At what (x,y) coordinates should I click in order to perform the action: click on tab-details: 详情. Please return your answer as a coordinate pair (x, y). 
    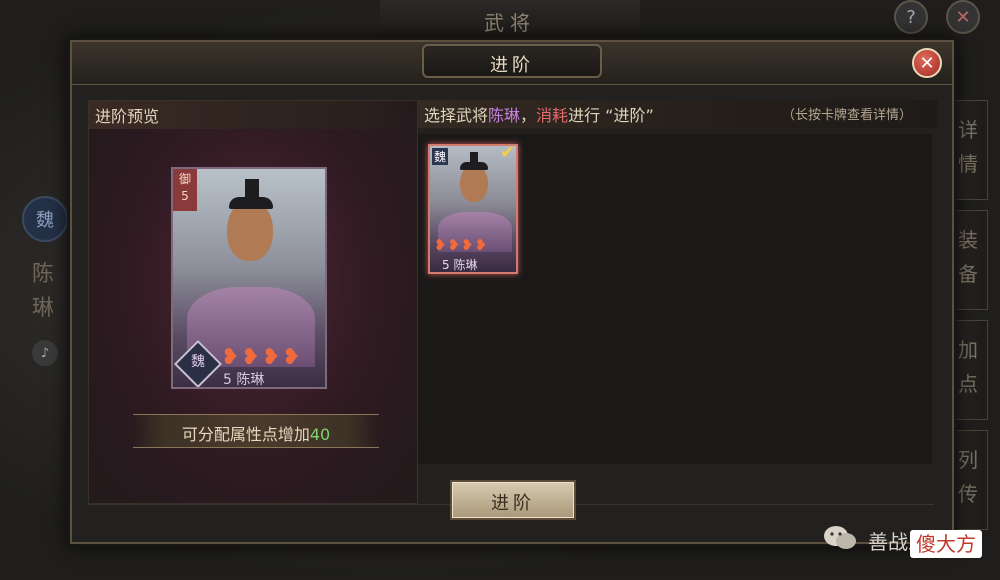
    Looking at the image, I should click on (968, 150).